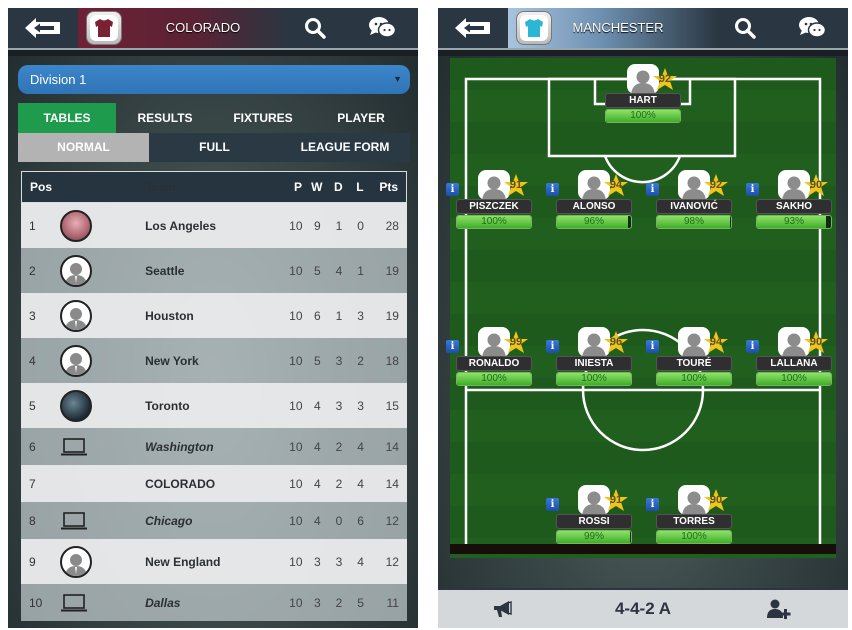 Image resolution: width=852 pixels, height=630 pixels. Describe the element at coordinates (590, 200) in the screenshot. I see `player-card: i 94 ALONSO 96%` at that location.